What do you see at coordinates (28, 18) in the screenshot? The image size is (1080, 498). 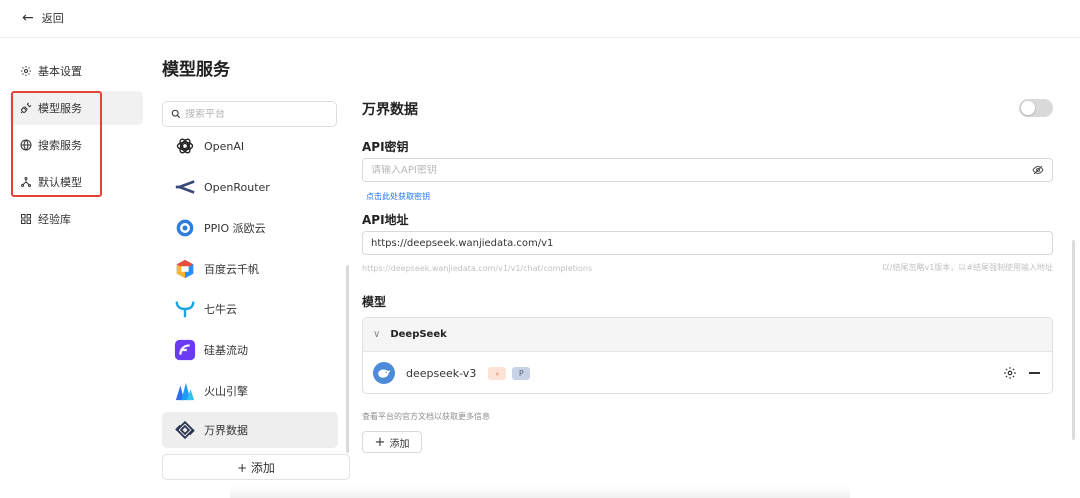 I see `arrow-left-icon: ←` at bounding box center [28, 18].